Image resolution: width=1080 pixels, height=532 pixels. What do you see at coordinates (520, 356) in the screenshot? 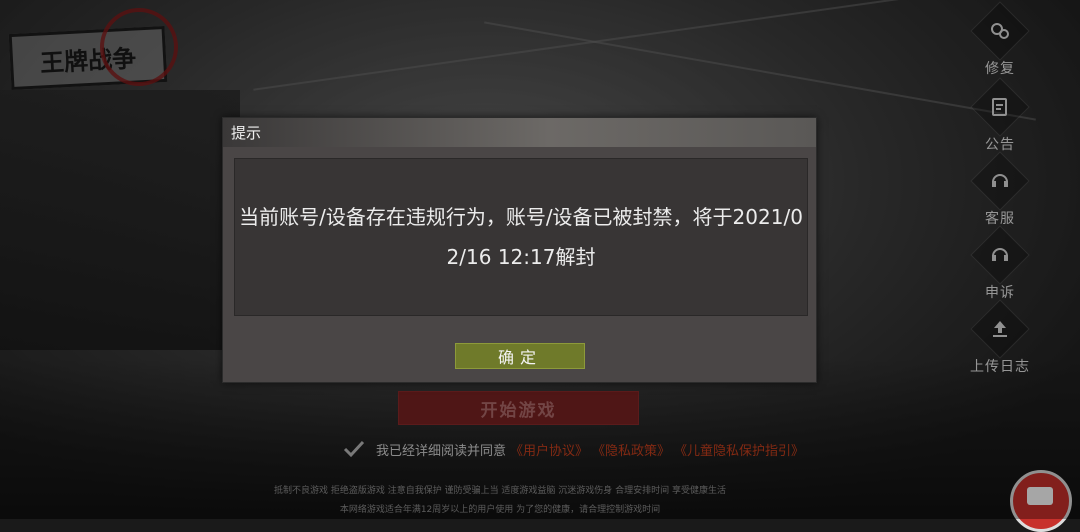
I see `confirm-button: 确定` at bounding box center [520, 356].